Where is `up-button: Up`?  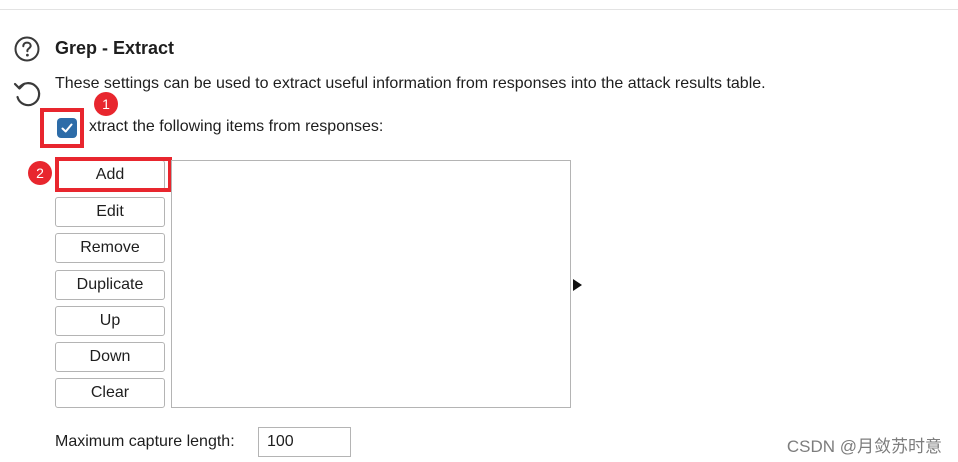
up-button: Up is located at coordinates (110, 321).